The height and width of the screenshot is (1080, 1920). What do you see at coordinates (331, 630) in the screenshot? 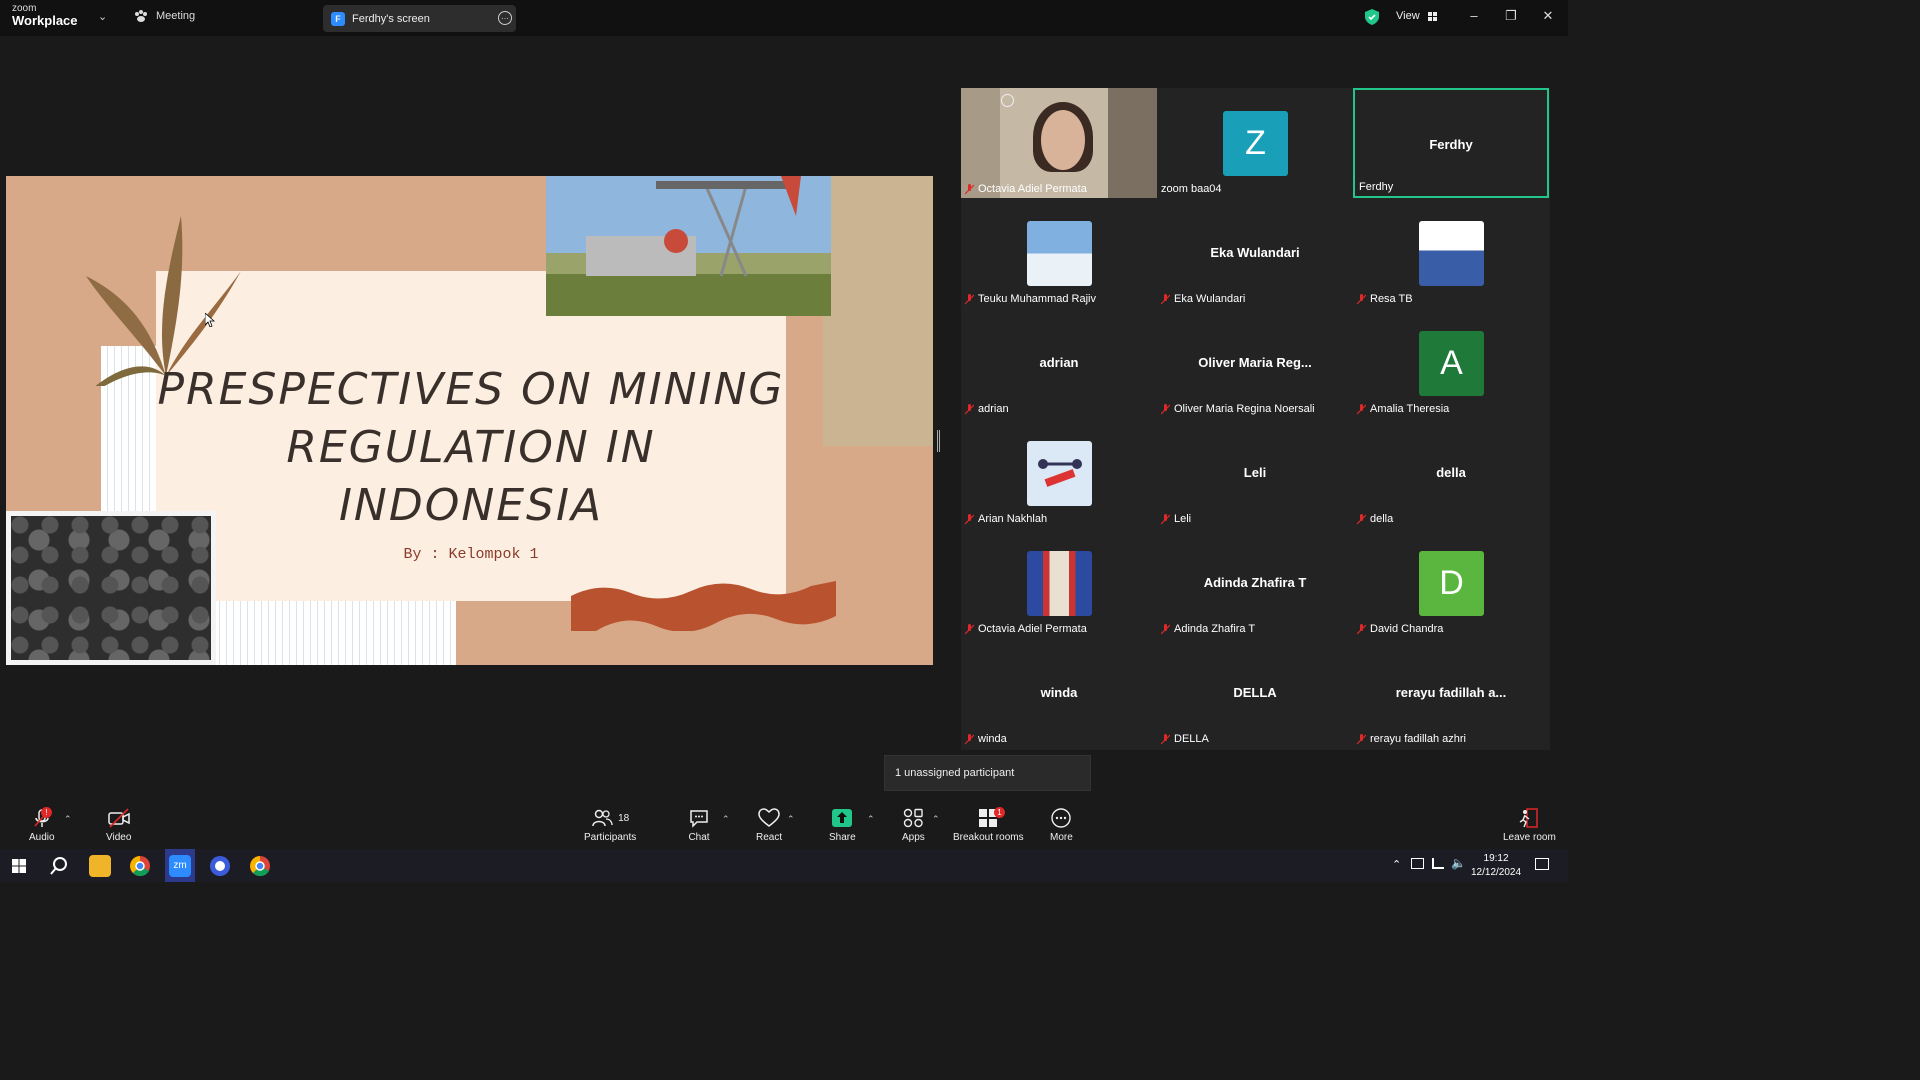
I see `striped-paper-bottom` at bounding box center [331, 630].